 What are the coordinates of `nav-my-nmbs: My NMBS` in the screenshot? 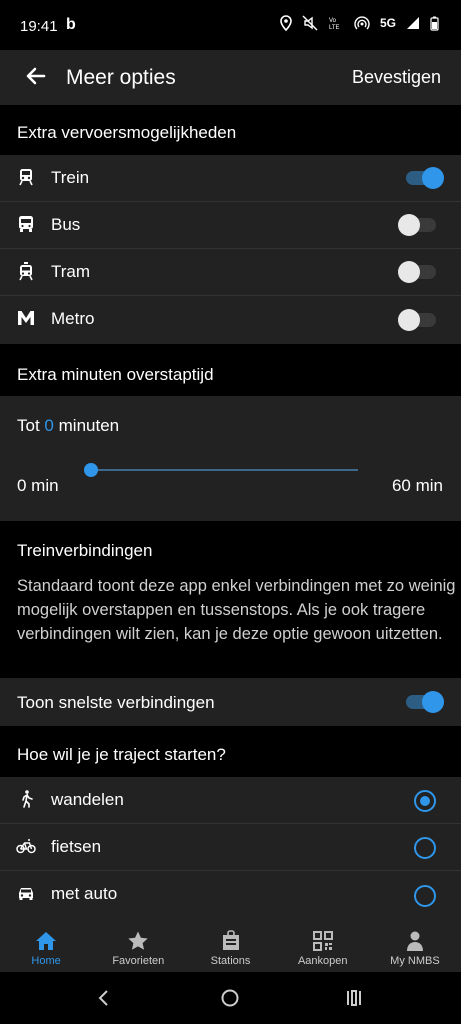 It's located at (415, 946).